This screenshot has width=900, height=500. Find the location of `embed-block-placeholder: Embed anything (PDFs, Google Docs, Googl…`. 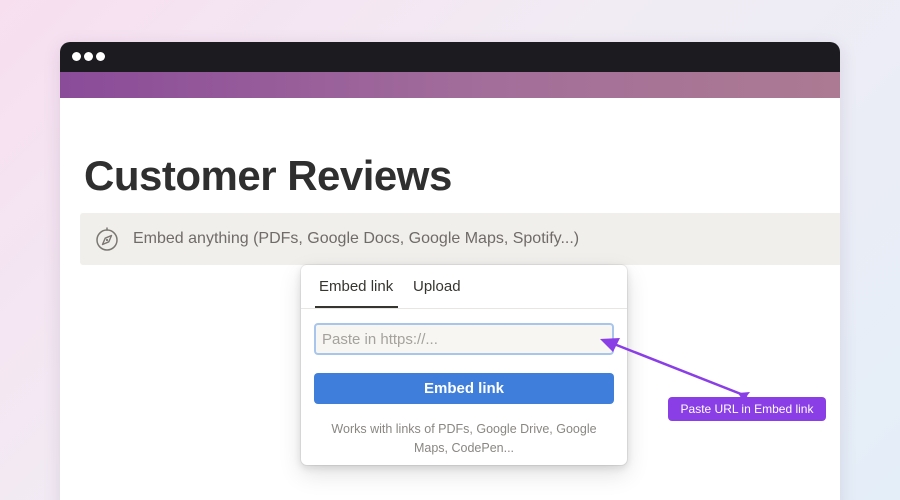

embed-block-placeholder: Embed anything (PDFs, Google Docs, Googl… is located at coordinates (356, 238).